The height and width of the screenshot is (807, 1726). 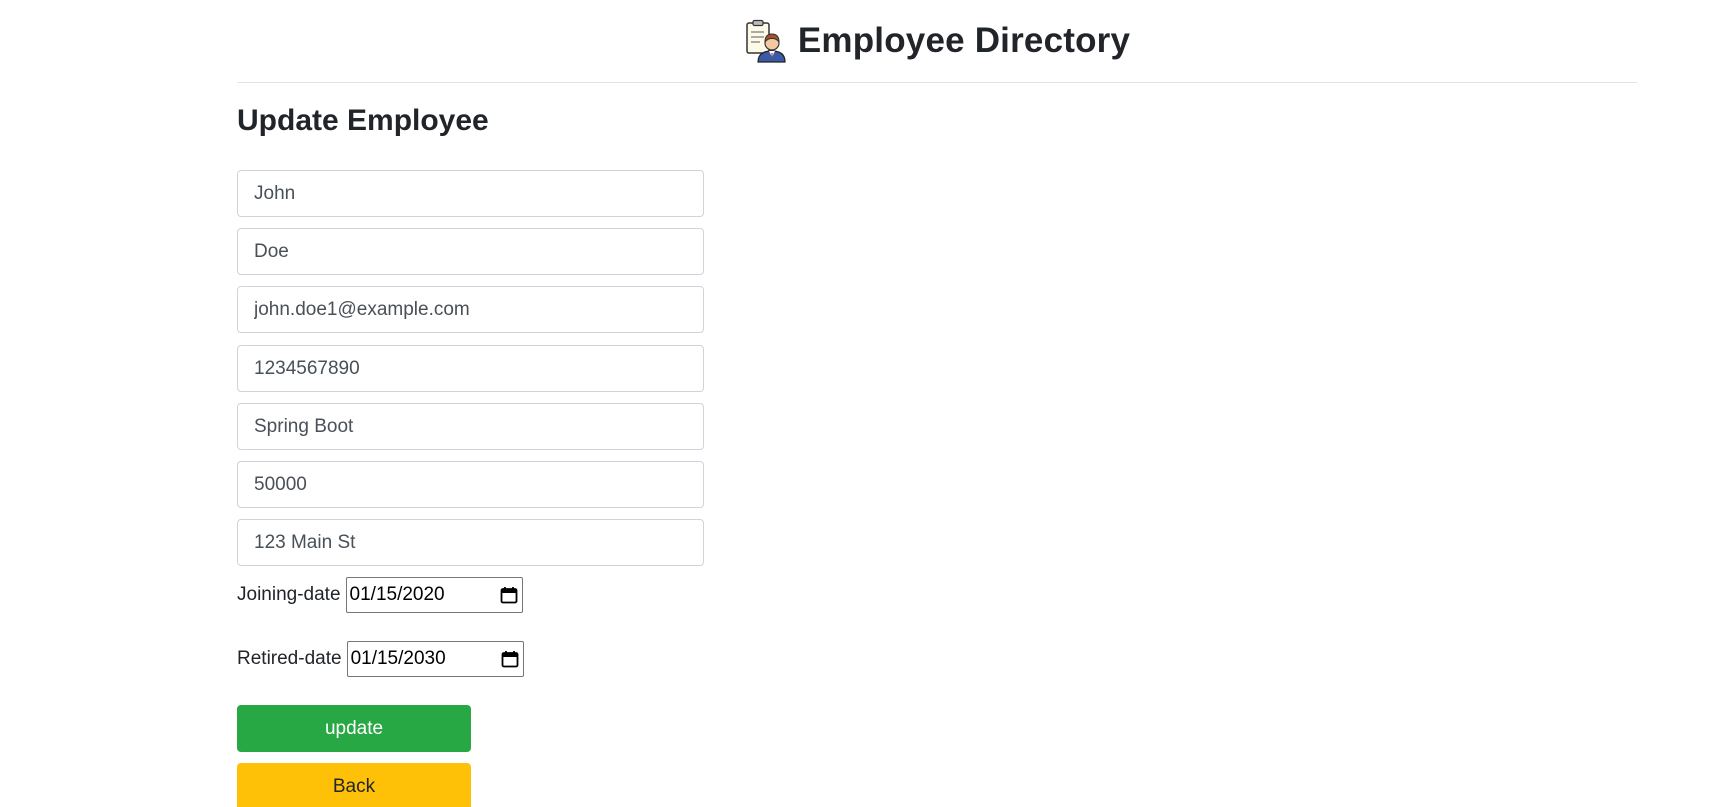 What do you see at coordinates (354, 785) in the screenshot?
I see `back-button: Back` at bounding box center [354, 785].